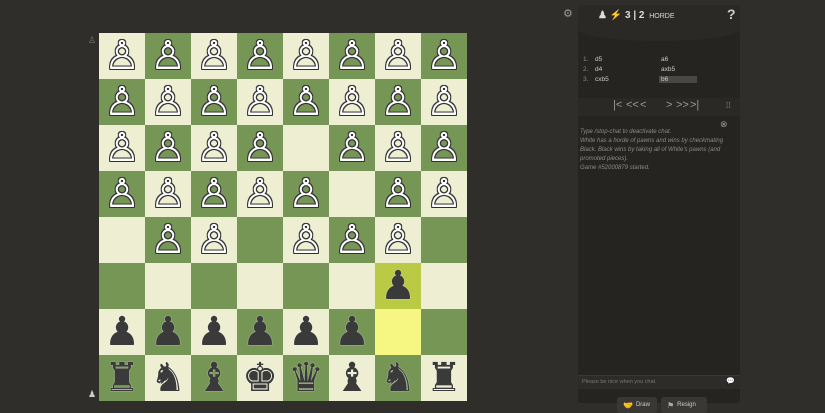 The width and height of the screenshot is (825, 413). Describe the element at coordinates (694, 105) in the screenshot. I see `last-move-button: >|` at that location.